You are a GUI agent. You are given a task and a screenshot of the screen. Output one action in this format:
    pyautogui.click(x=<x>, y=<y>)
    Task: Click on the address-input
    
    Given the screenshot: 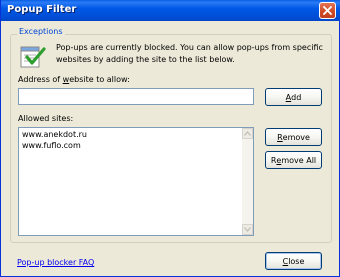 What is the action you would take?
    pyautogui.click(x=136, y=96)
    